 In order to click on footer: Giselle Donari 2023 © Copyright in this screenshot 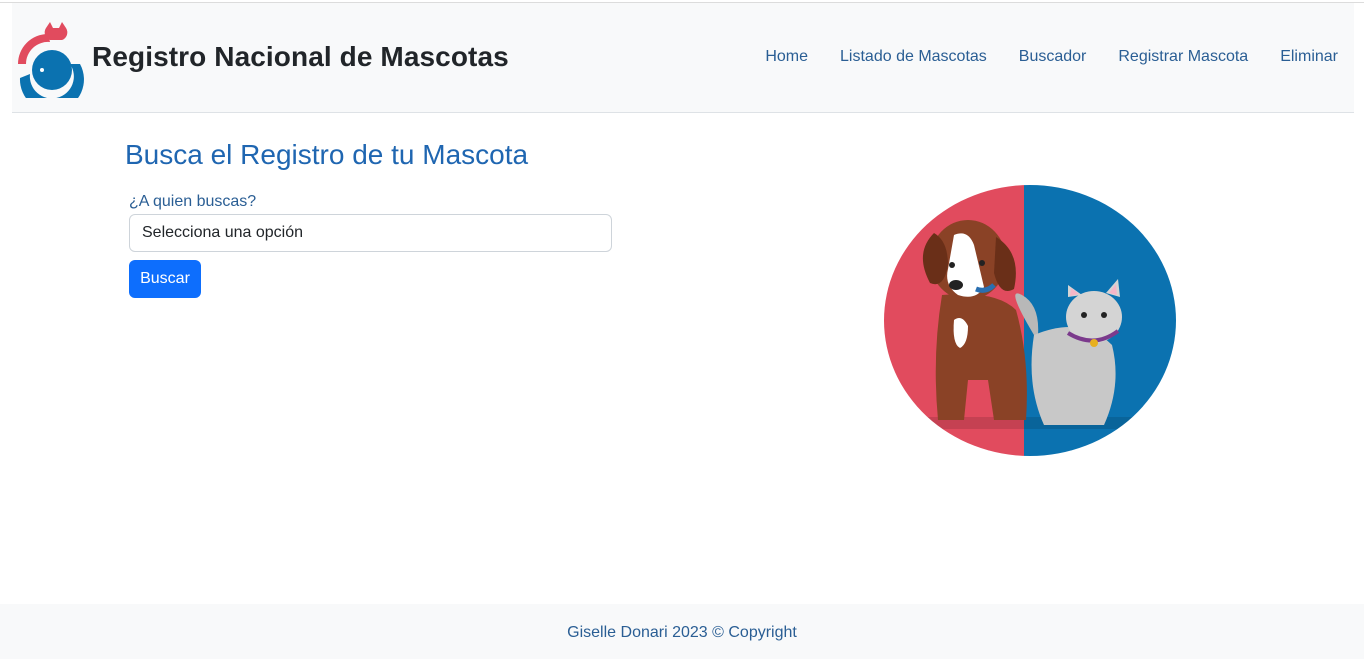, I will do `click(682, 631)`.